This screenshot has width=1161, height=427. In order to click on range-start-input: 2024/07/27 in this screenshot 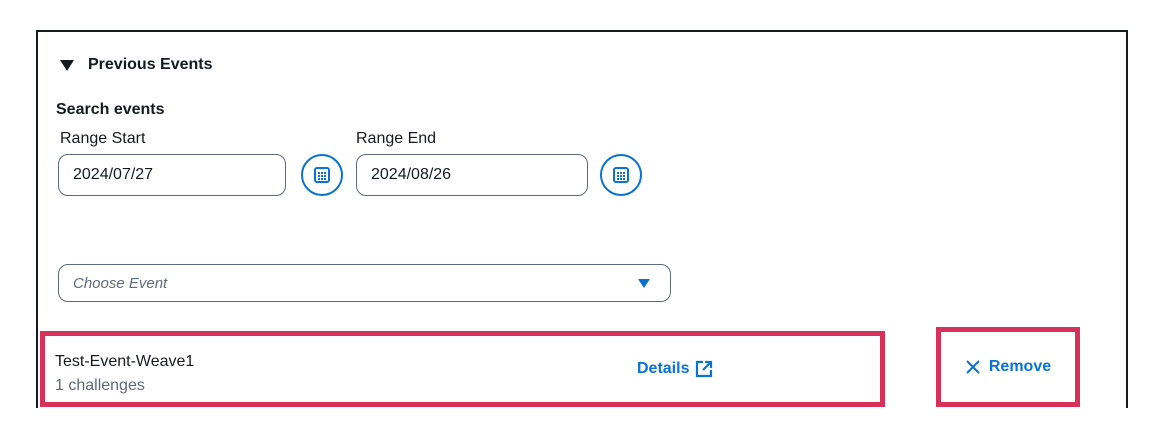, I will do `click(172, 175)`.